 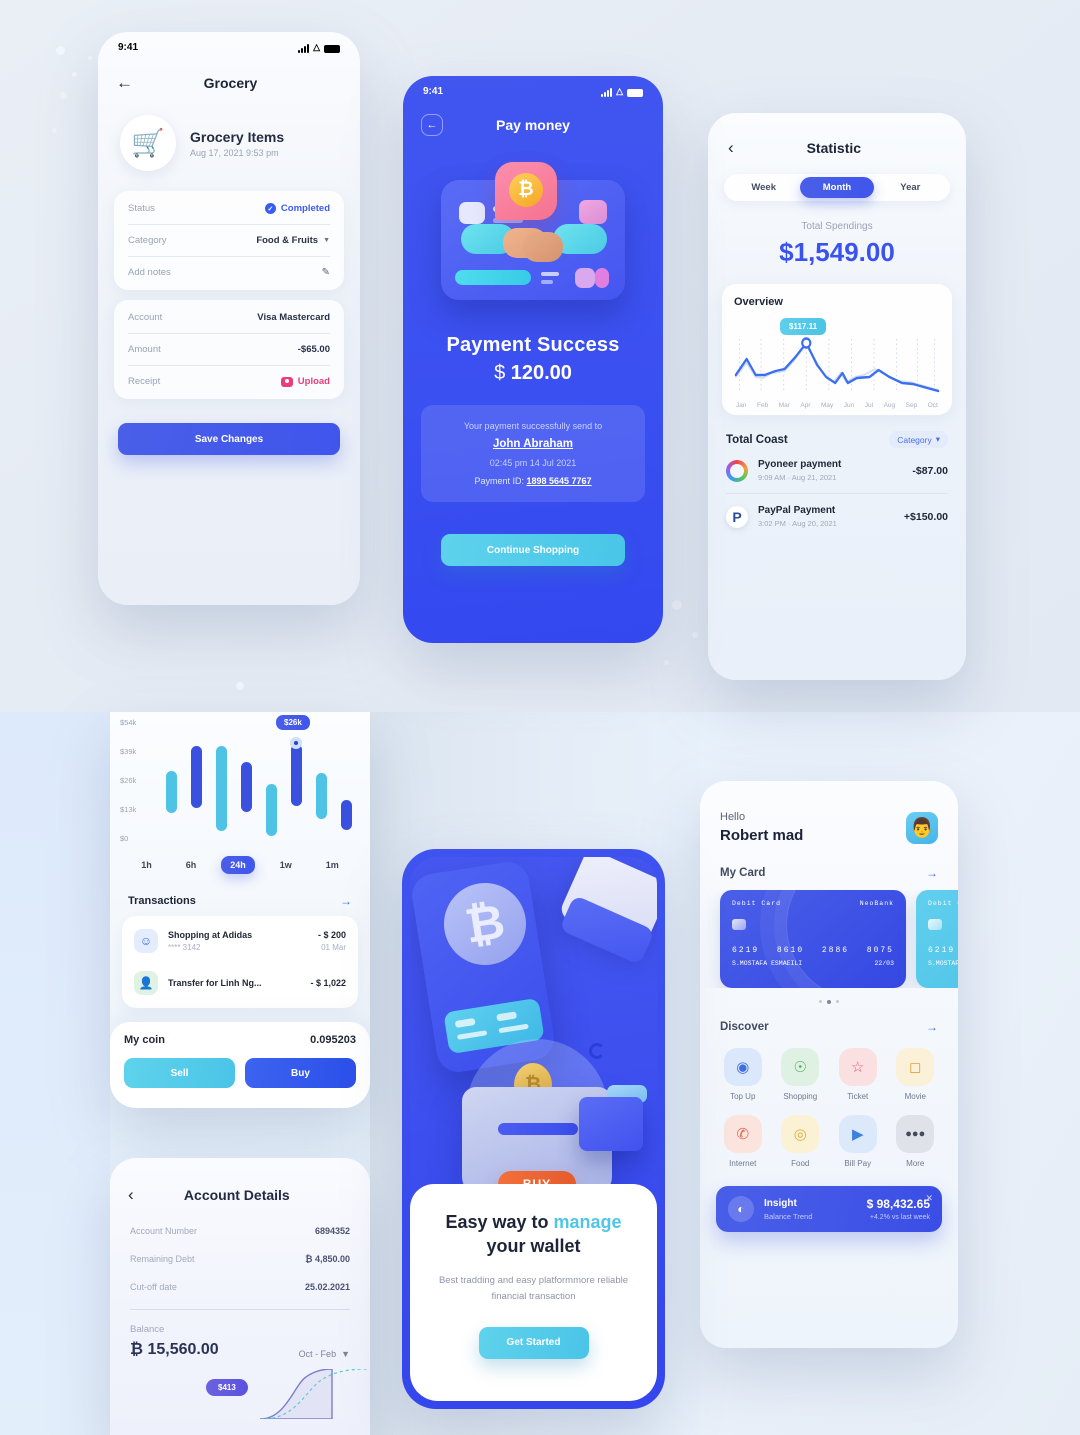 I want to click on grocery-header: ← Grocery, so click(x=229, y=84).